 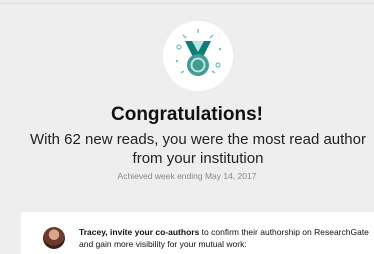 I want to click on avatar, so click(x=54, y=238).